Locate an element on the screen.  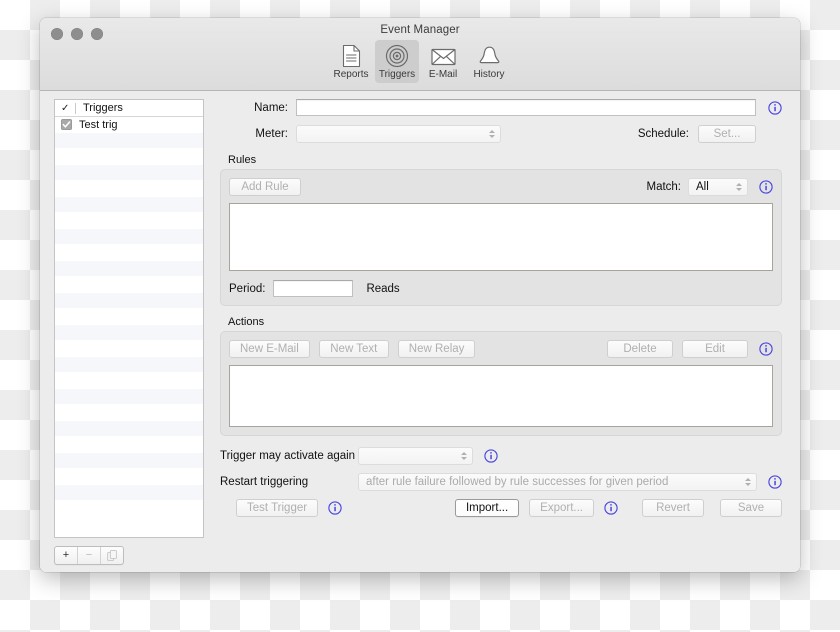
period-units-label: Reads is located at coordinates (383, 288).